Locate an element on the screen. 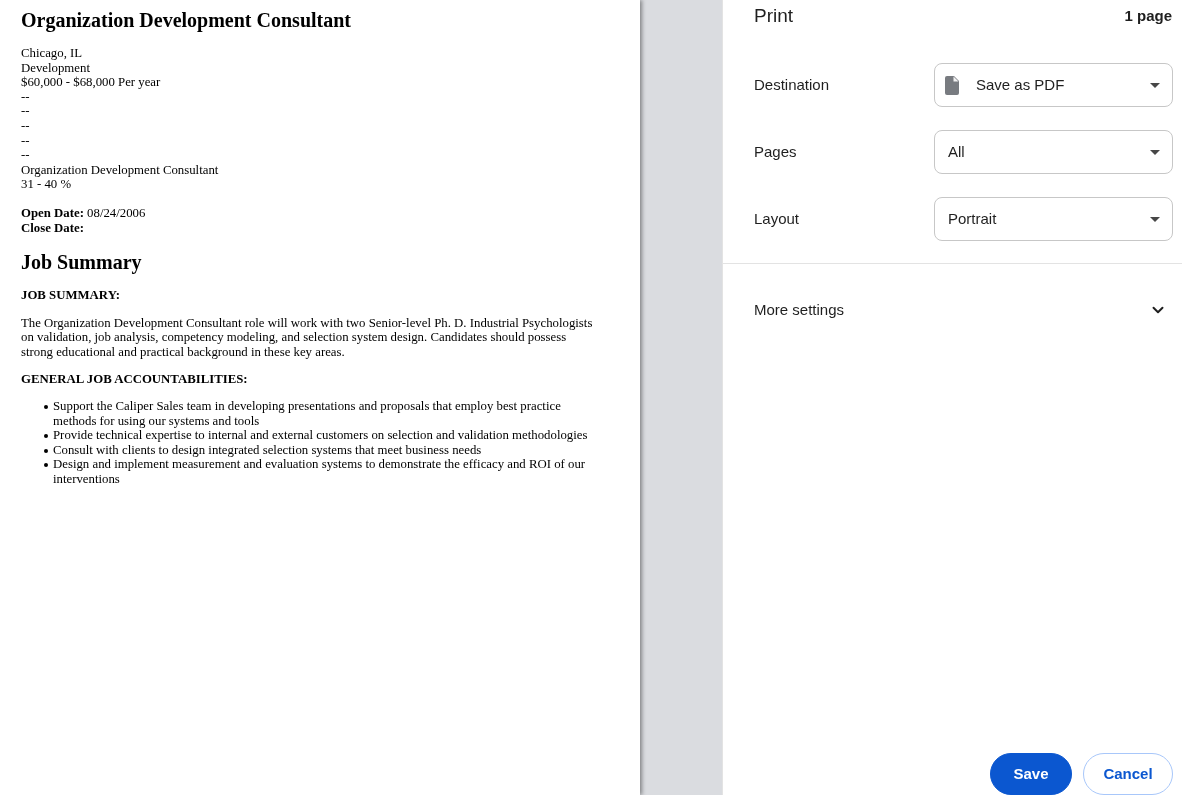  list-item-text: Provide technical expertise to internal and external customers on selection and validation methodologies is located at coordinates (320, 435).